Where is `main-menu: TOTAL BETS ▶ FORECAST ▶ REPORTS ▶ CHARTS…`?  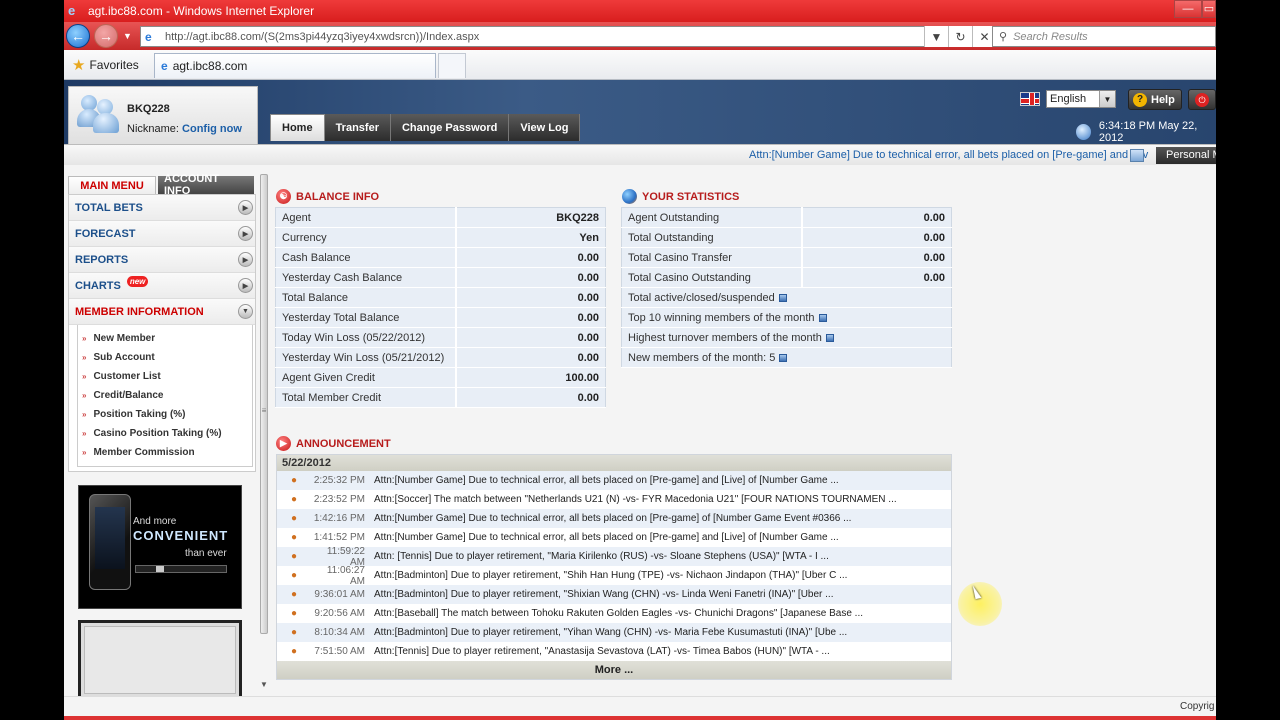 main-menu: TOTAL BETS ▶ FORECAST ▶ REPORTS ▶ CHARTS… is located at coordinates (162, 333).